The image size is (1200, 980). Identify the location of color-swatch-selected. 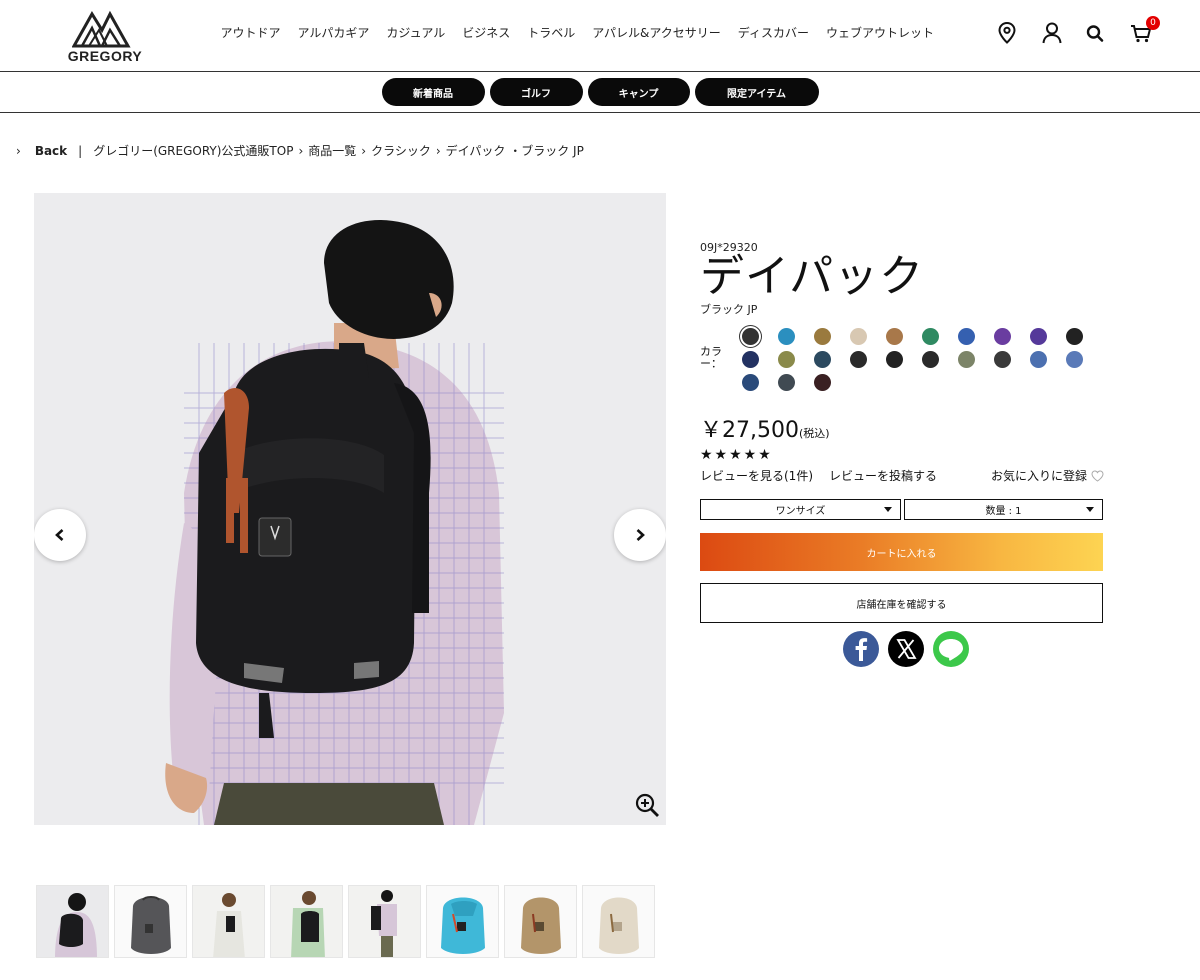
(750, 336).